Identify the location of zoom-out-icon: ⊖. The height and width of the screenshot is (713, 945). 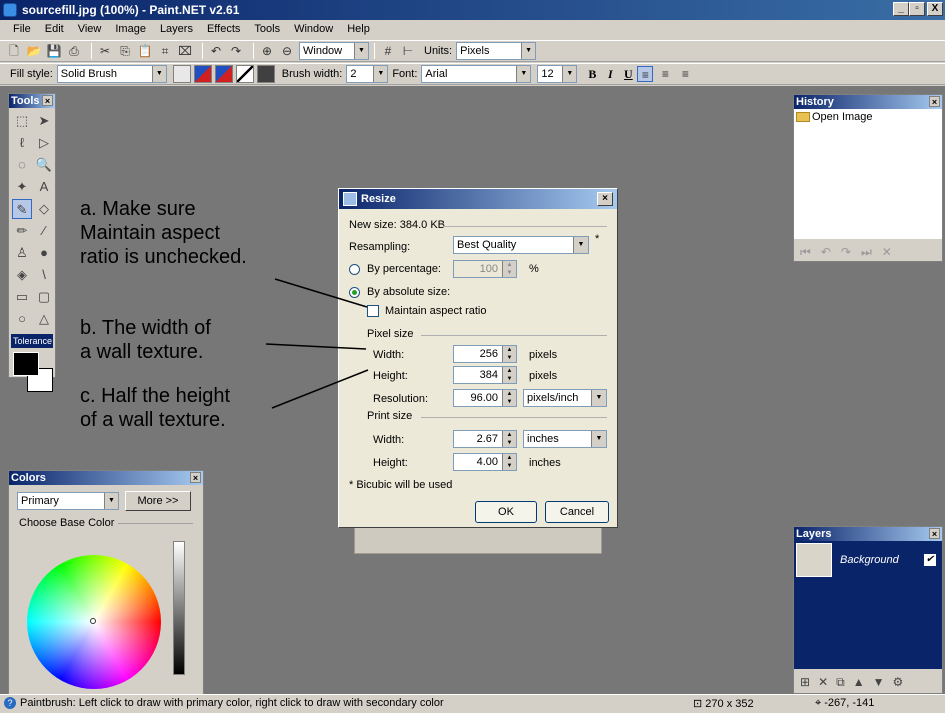
(287, 51).